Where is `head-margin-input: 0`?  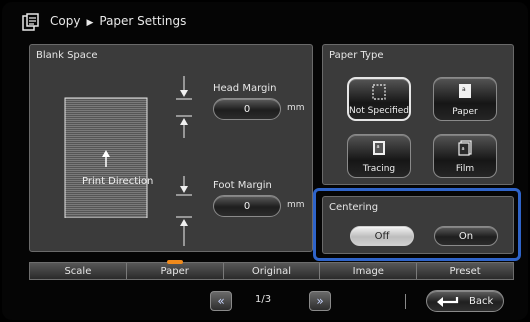 head-margin-input: 0 is located at coordinates (247, 109).